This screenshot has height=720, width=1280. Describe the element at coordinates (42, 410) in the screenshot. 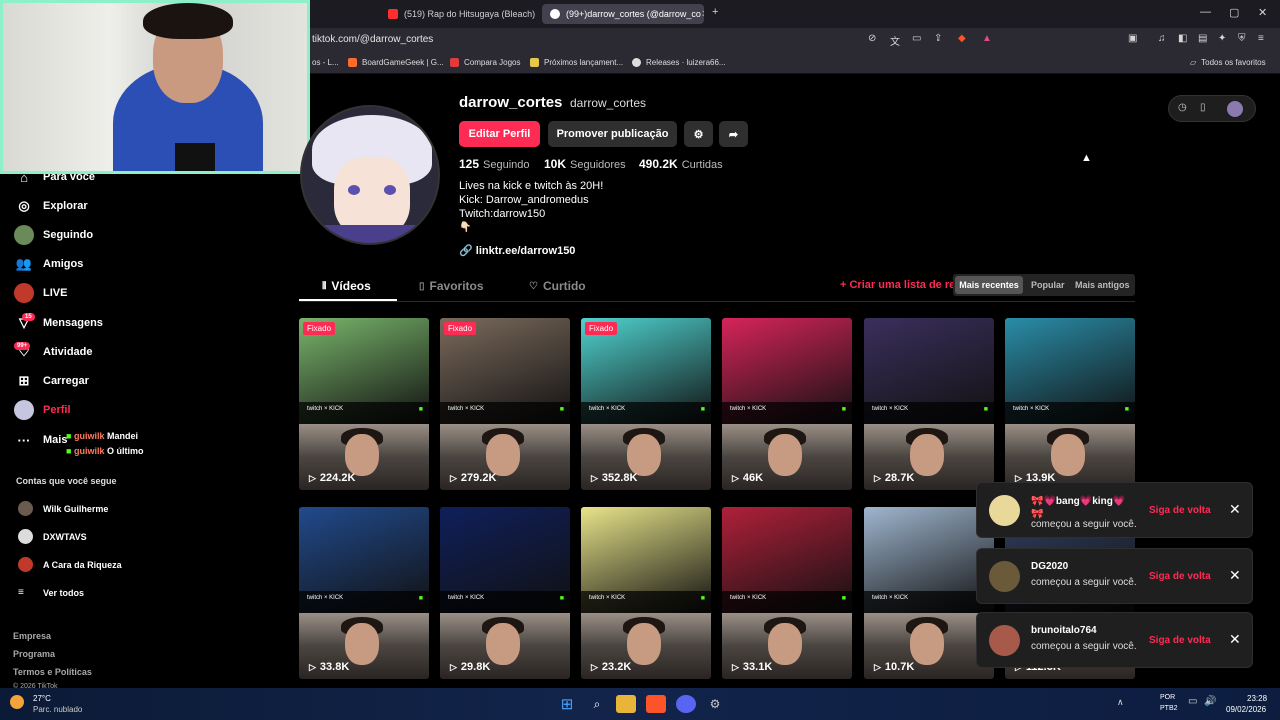

I see `sidebar-item-perfil: Perfil` at that location.